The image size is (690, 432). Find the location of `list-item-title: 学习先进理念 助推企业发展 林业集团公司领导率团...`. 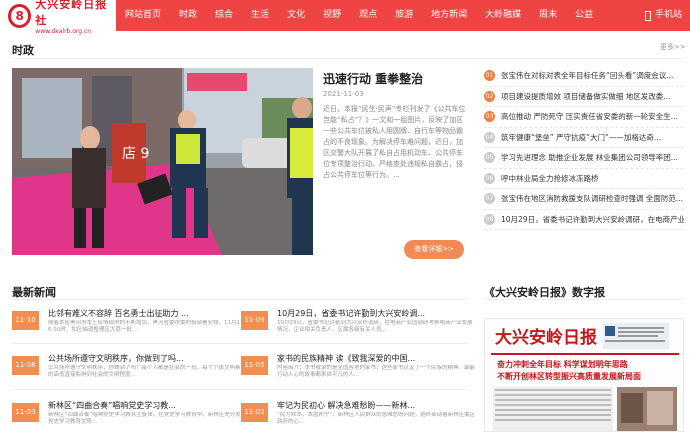

list-item-title: 学习先进理念 助推企业发展 林业集团公司领导率团... is located at coordinates (589, 158).